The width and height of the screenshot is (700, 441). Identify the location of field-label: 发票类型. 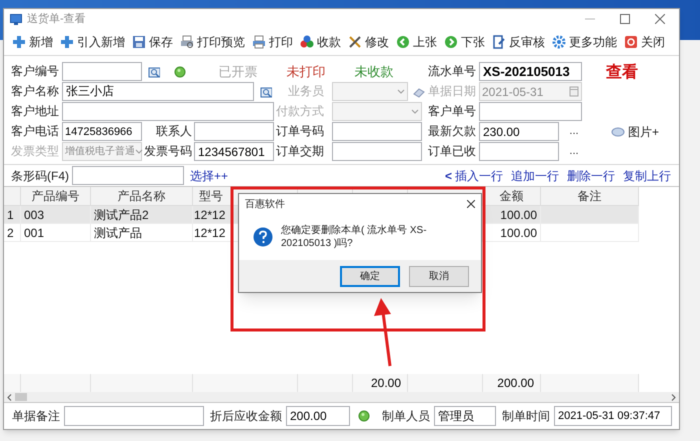
(35, 151).